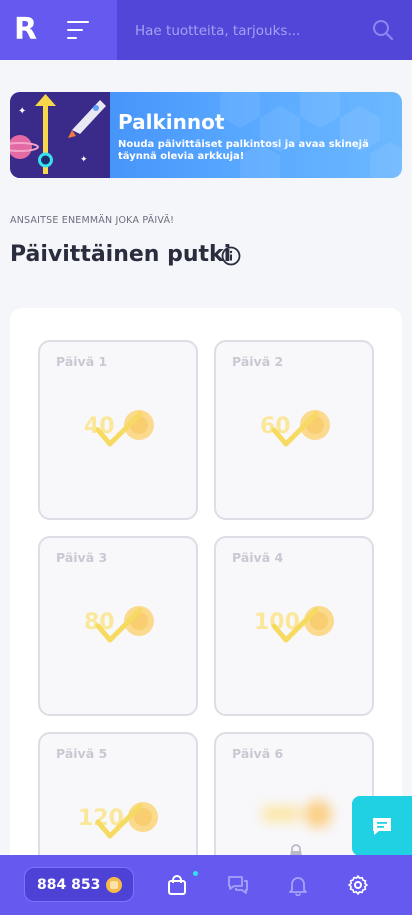  I want to click on day-reward: 120, so click(118, 822).